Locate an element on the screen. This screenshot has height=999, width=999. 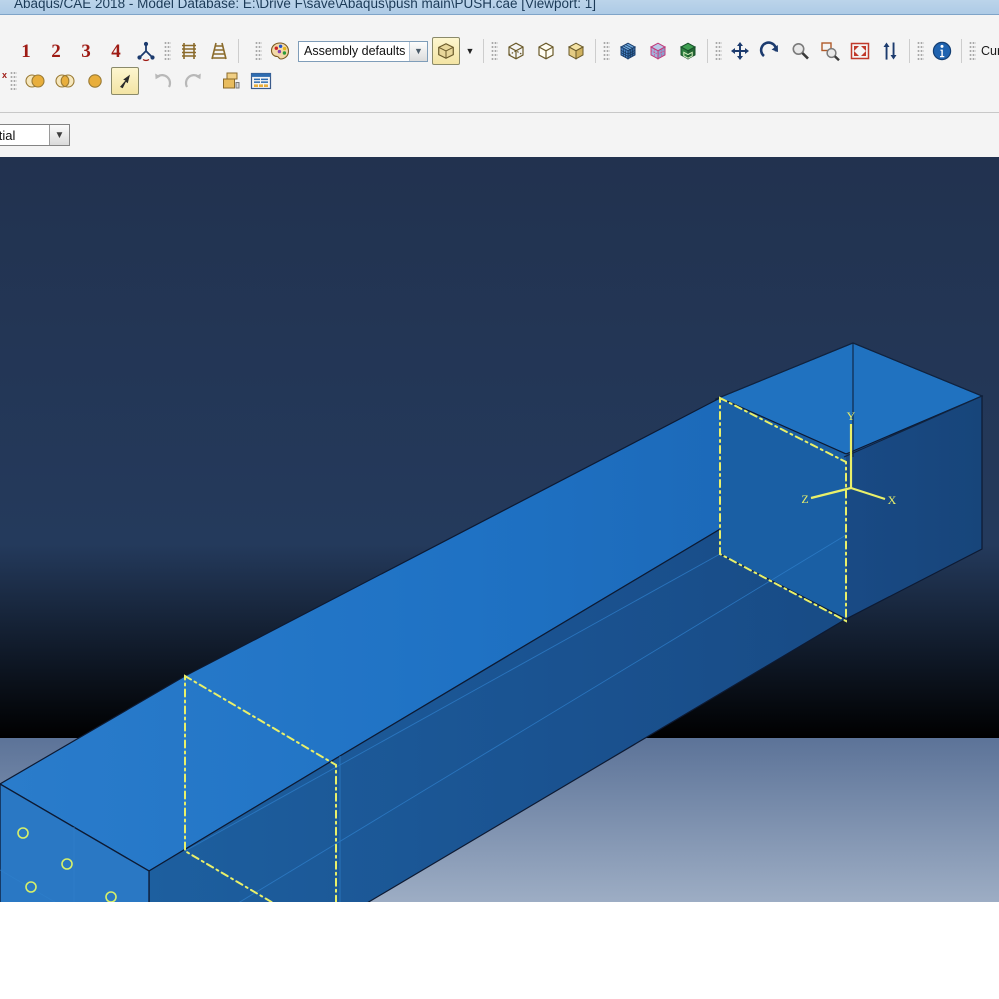
render-style-dropdown-button: ▼ is located at coordinates (470, 51).